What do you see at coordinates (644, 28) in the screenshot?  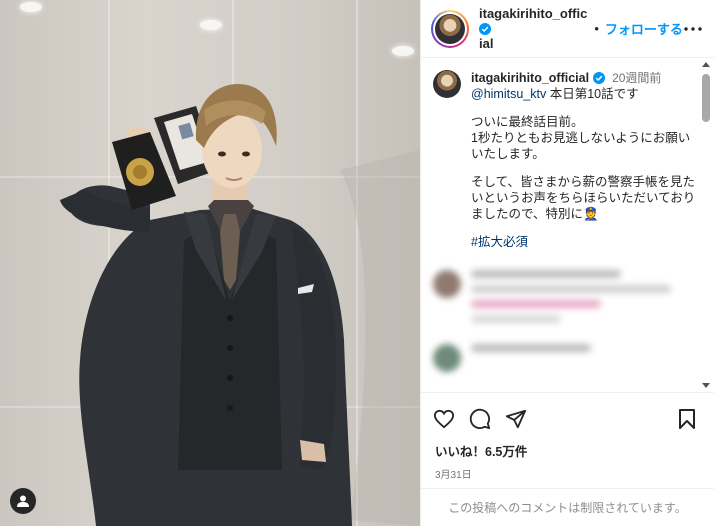 I see `follow-button: フォローする` at bounding box center [644, 28].